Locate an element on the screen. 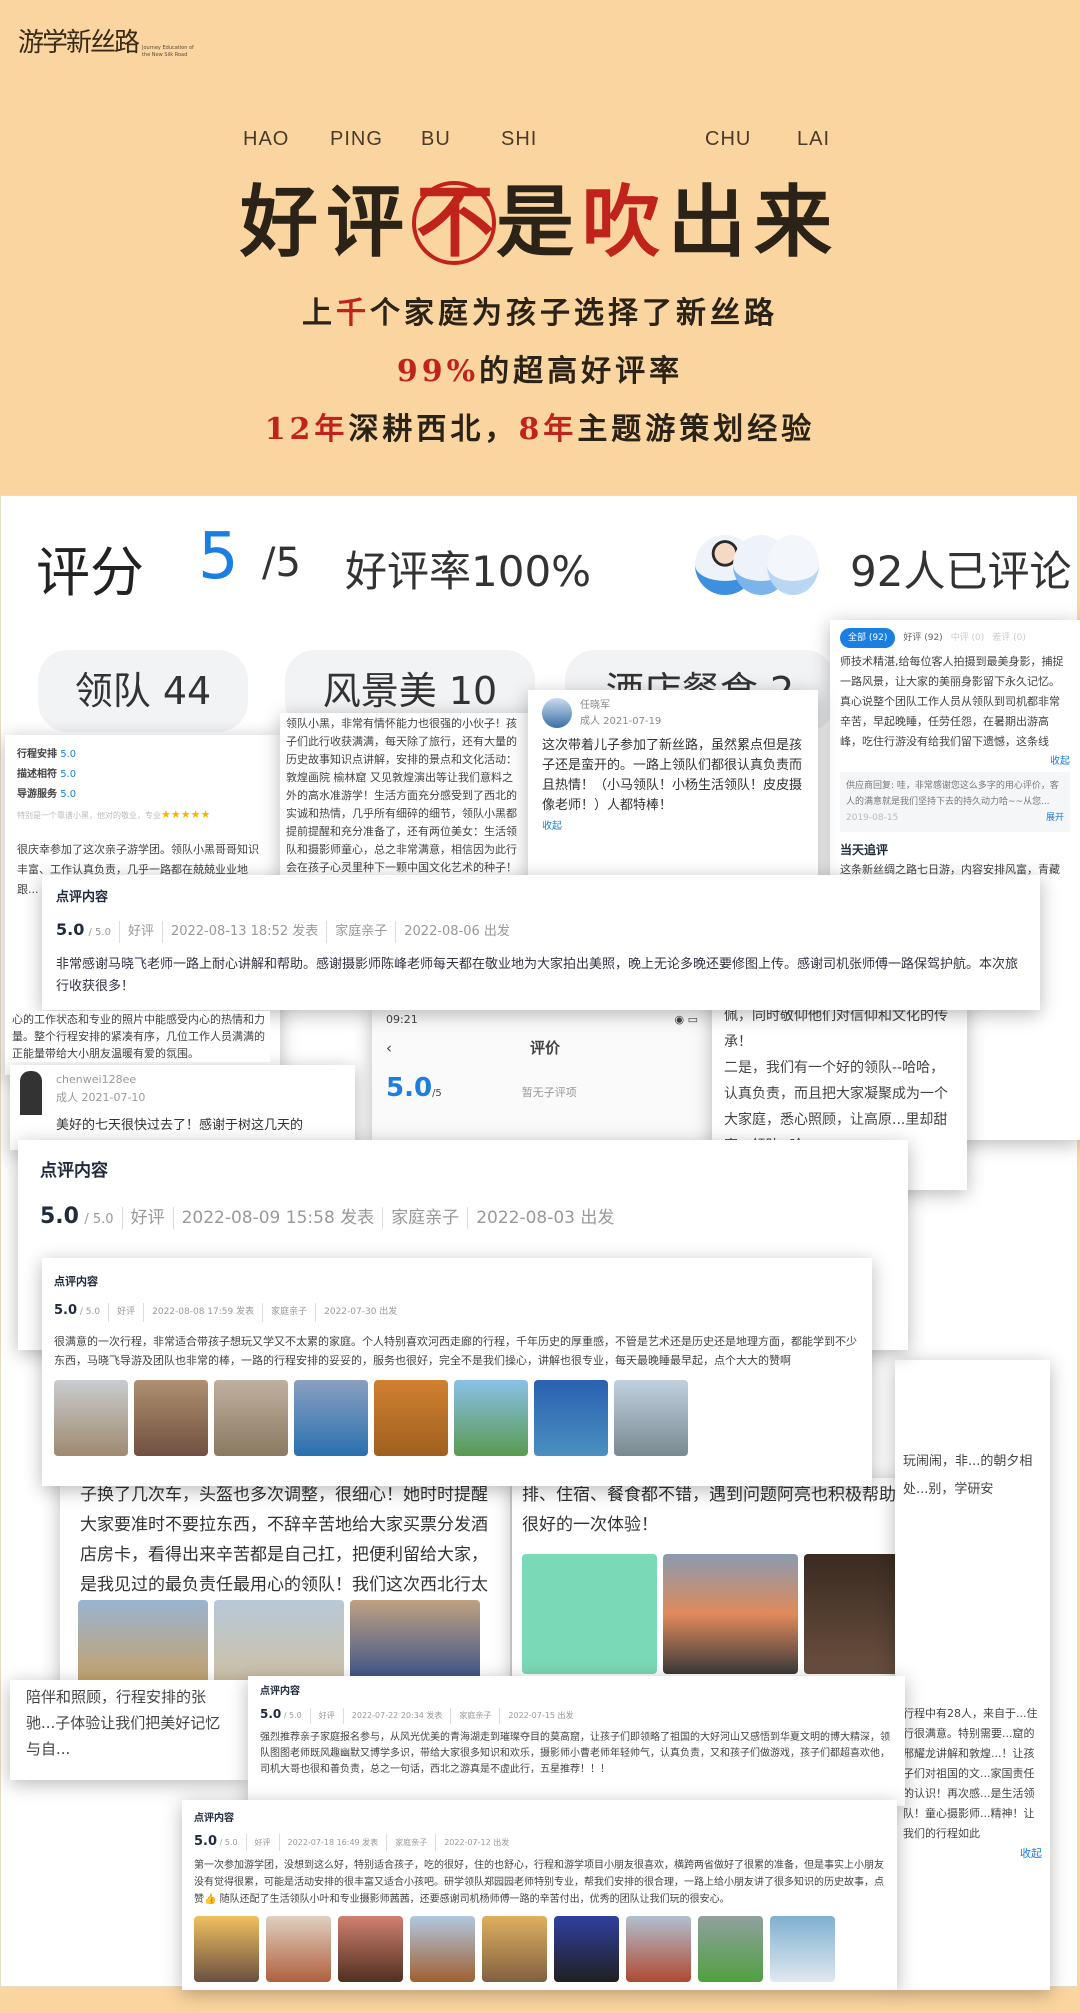 Image resolution: width=1080 pixels, height=2013 pixels. review-count: 92人已评论 is located at coordinates (961, 571).